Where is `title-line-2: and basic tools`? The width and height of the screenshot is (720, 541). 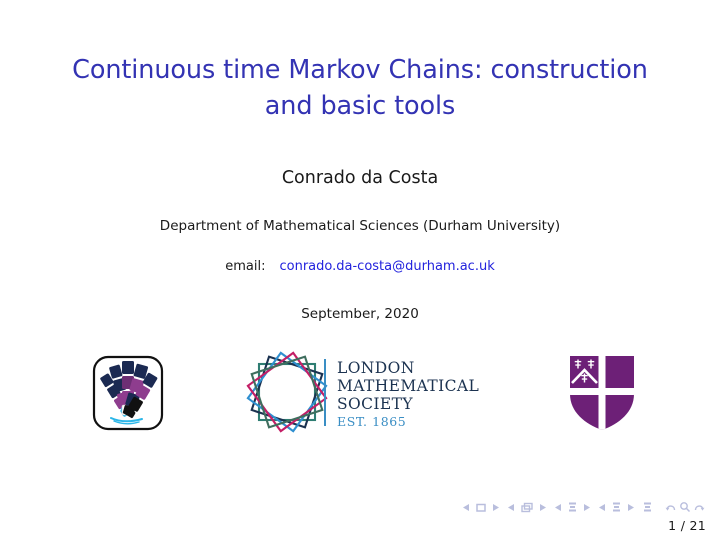 title-line-2: and basic tools is located at coordinates (360, 106).